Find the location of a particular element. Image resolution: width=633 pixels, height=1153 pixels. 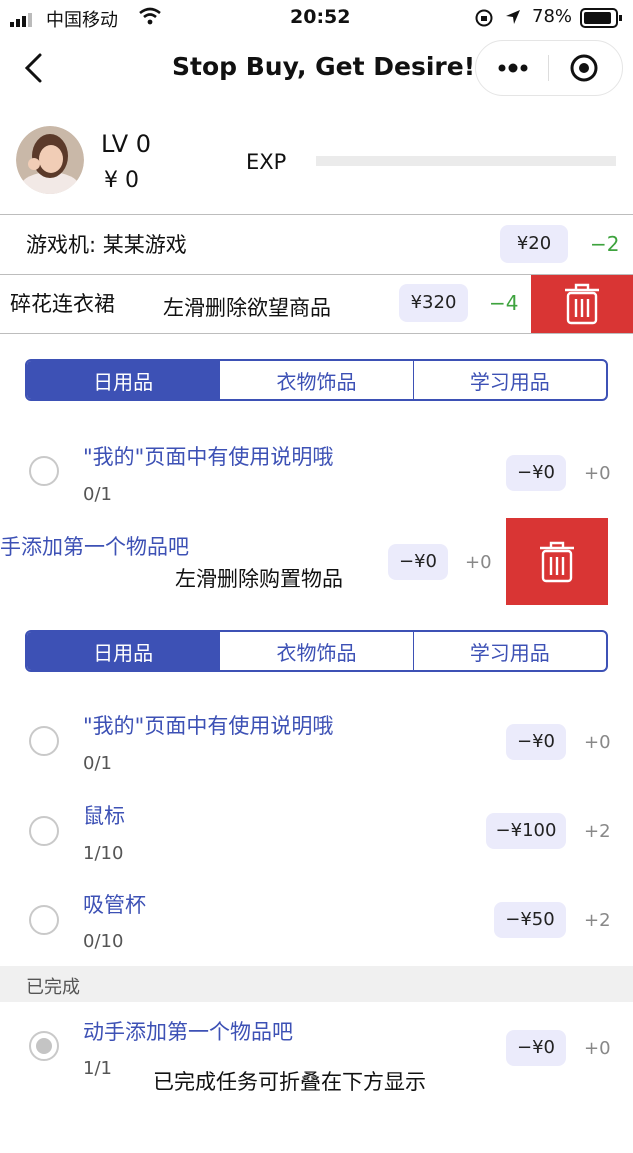

more-icon is located at coordinates (514, 68).